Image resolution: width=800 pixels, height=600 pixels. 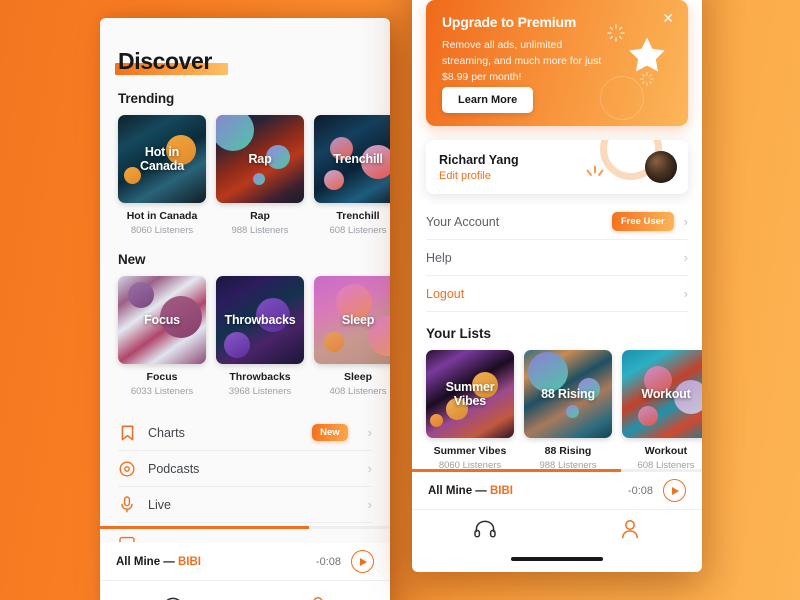 I want to click on home-indicator, so click(x=557, y=559).